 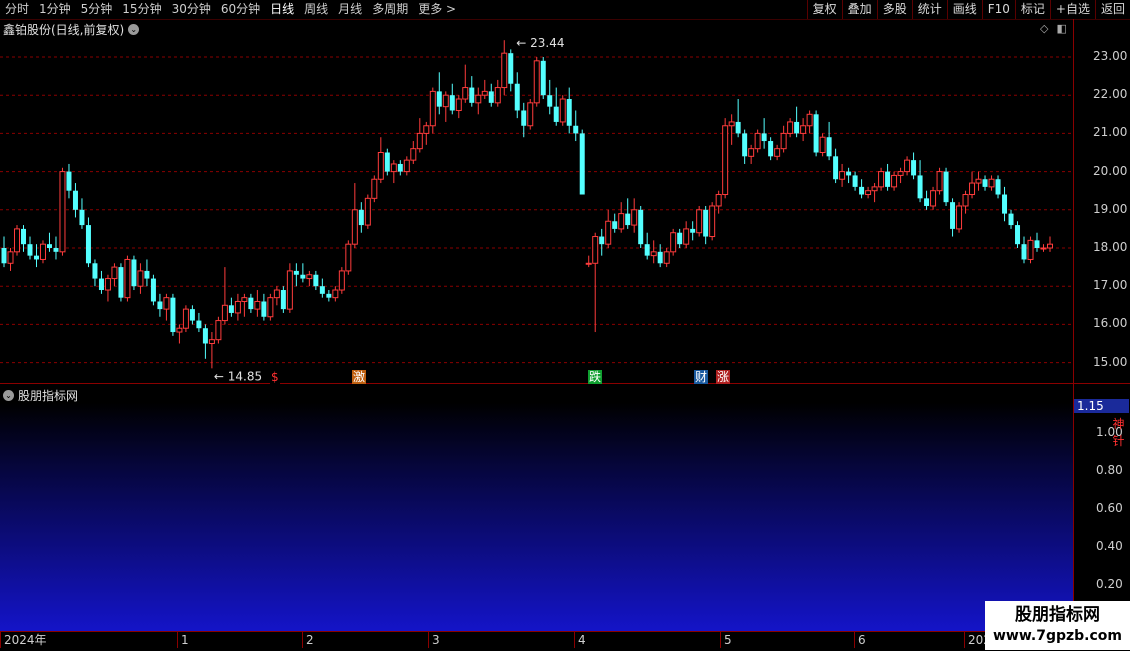 I want to click on date-label: 5, so click(x=726, y=640).